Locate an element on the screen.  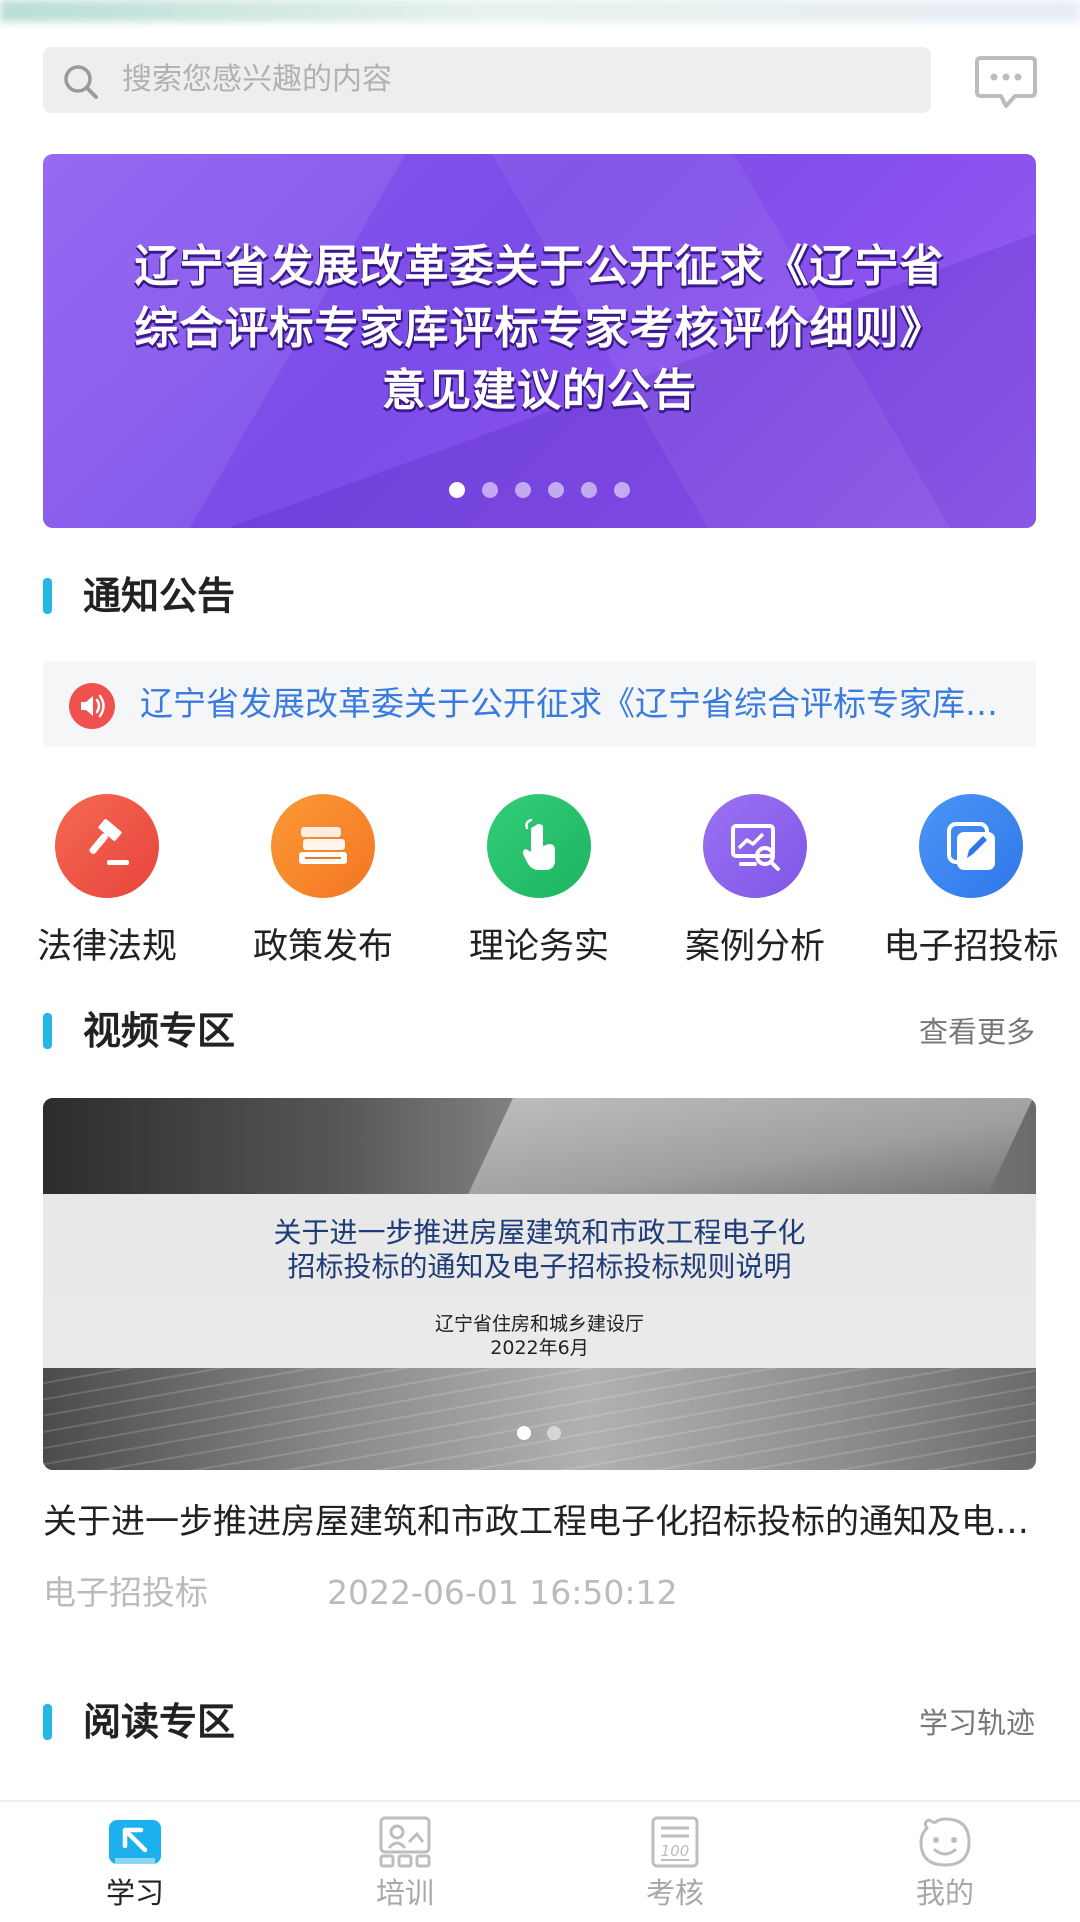
analysis-icon is located at coordinates (755, 846).